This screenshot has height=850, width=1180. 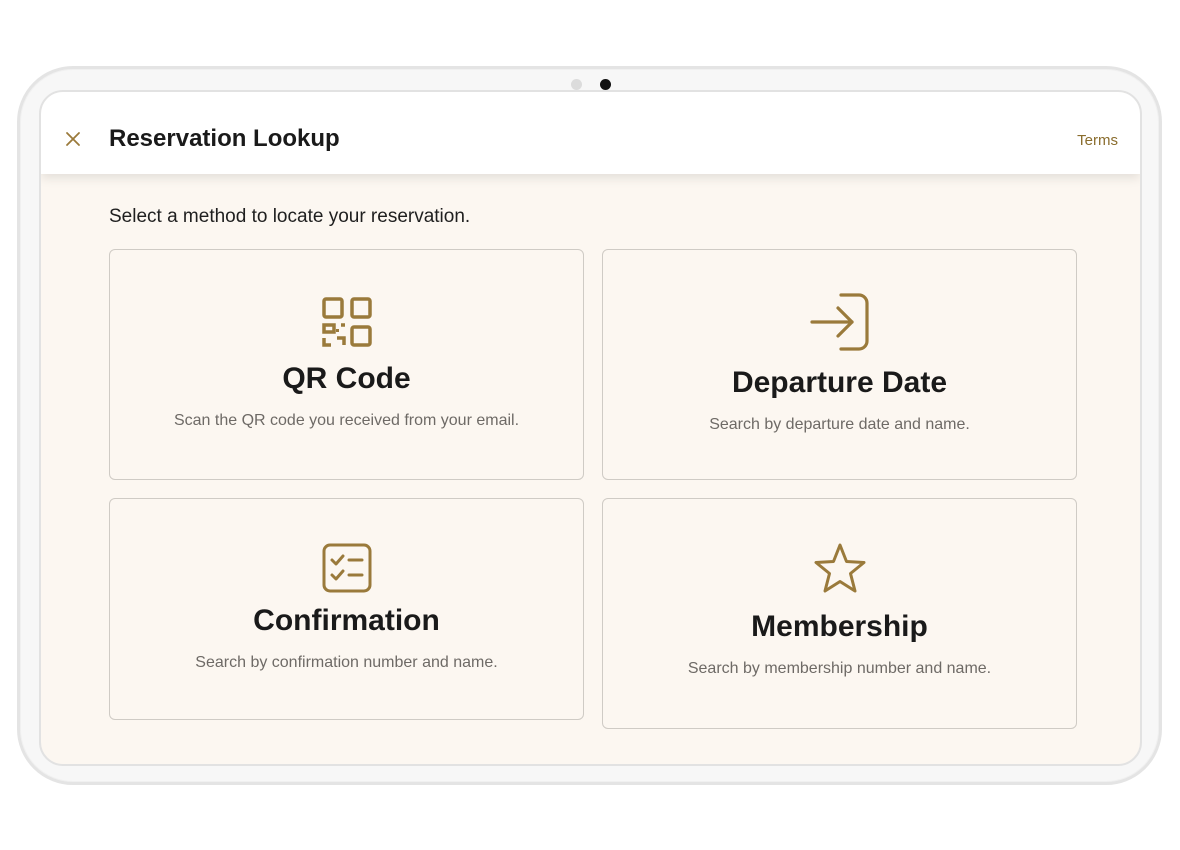 I want to click on checklist-icon, so click(x=347, y=568).